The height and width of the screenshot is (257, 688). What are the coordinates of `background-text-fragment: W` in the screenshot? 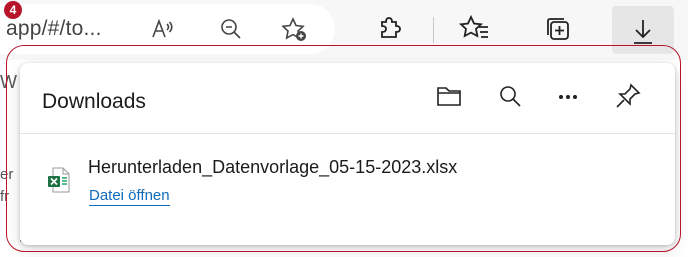 It's located at (8, 82).